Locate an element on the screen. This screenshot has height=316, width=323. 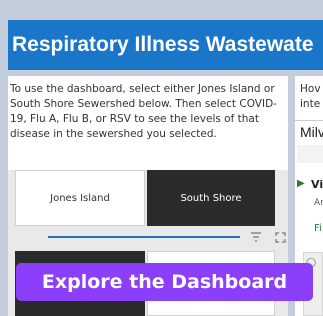
info-heading: Milv is located at coordinates (311, 132).